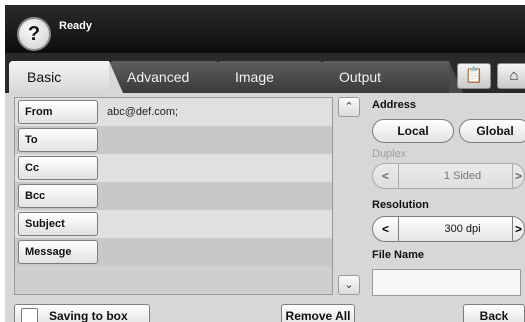  I want to click on saving-to-box-button: Saving to box, so click(82, 313).